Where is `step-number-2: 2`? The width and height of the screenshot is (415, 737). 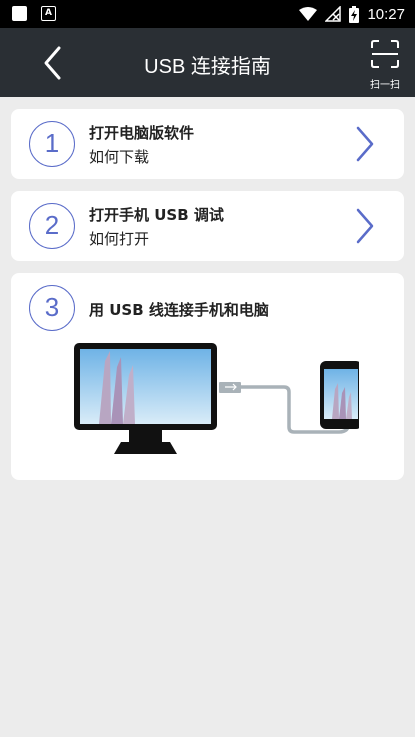
step-number-2: 2 is located at coordinates (52, 226).